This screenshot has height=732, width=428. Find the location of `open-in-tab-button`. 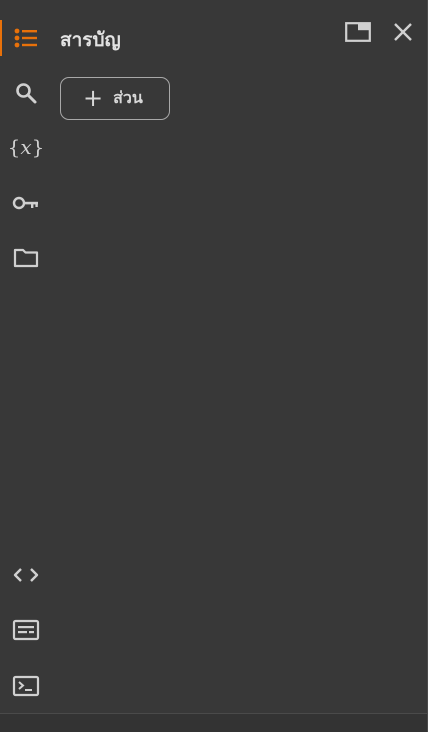

open-in-tab-button is located at coordinates (358, 34).